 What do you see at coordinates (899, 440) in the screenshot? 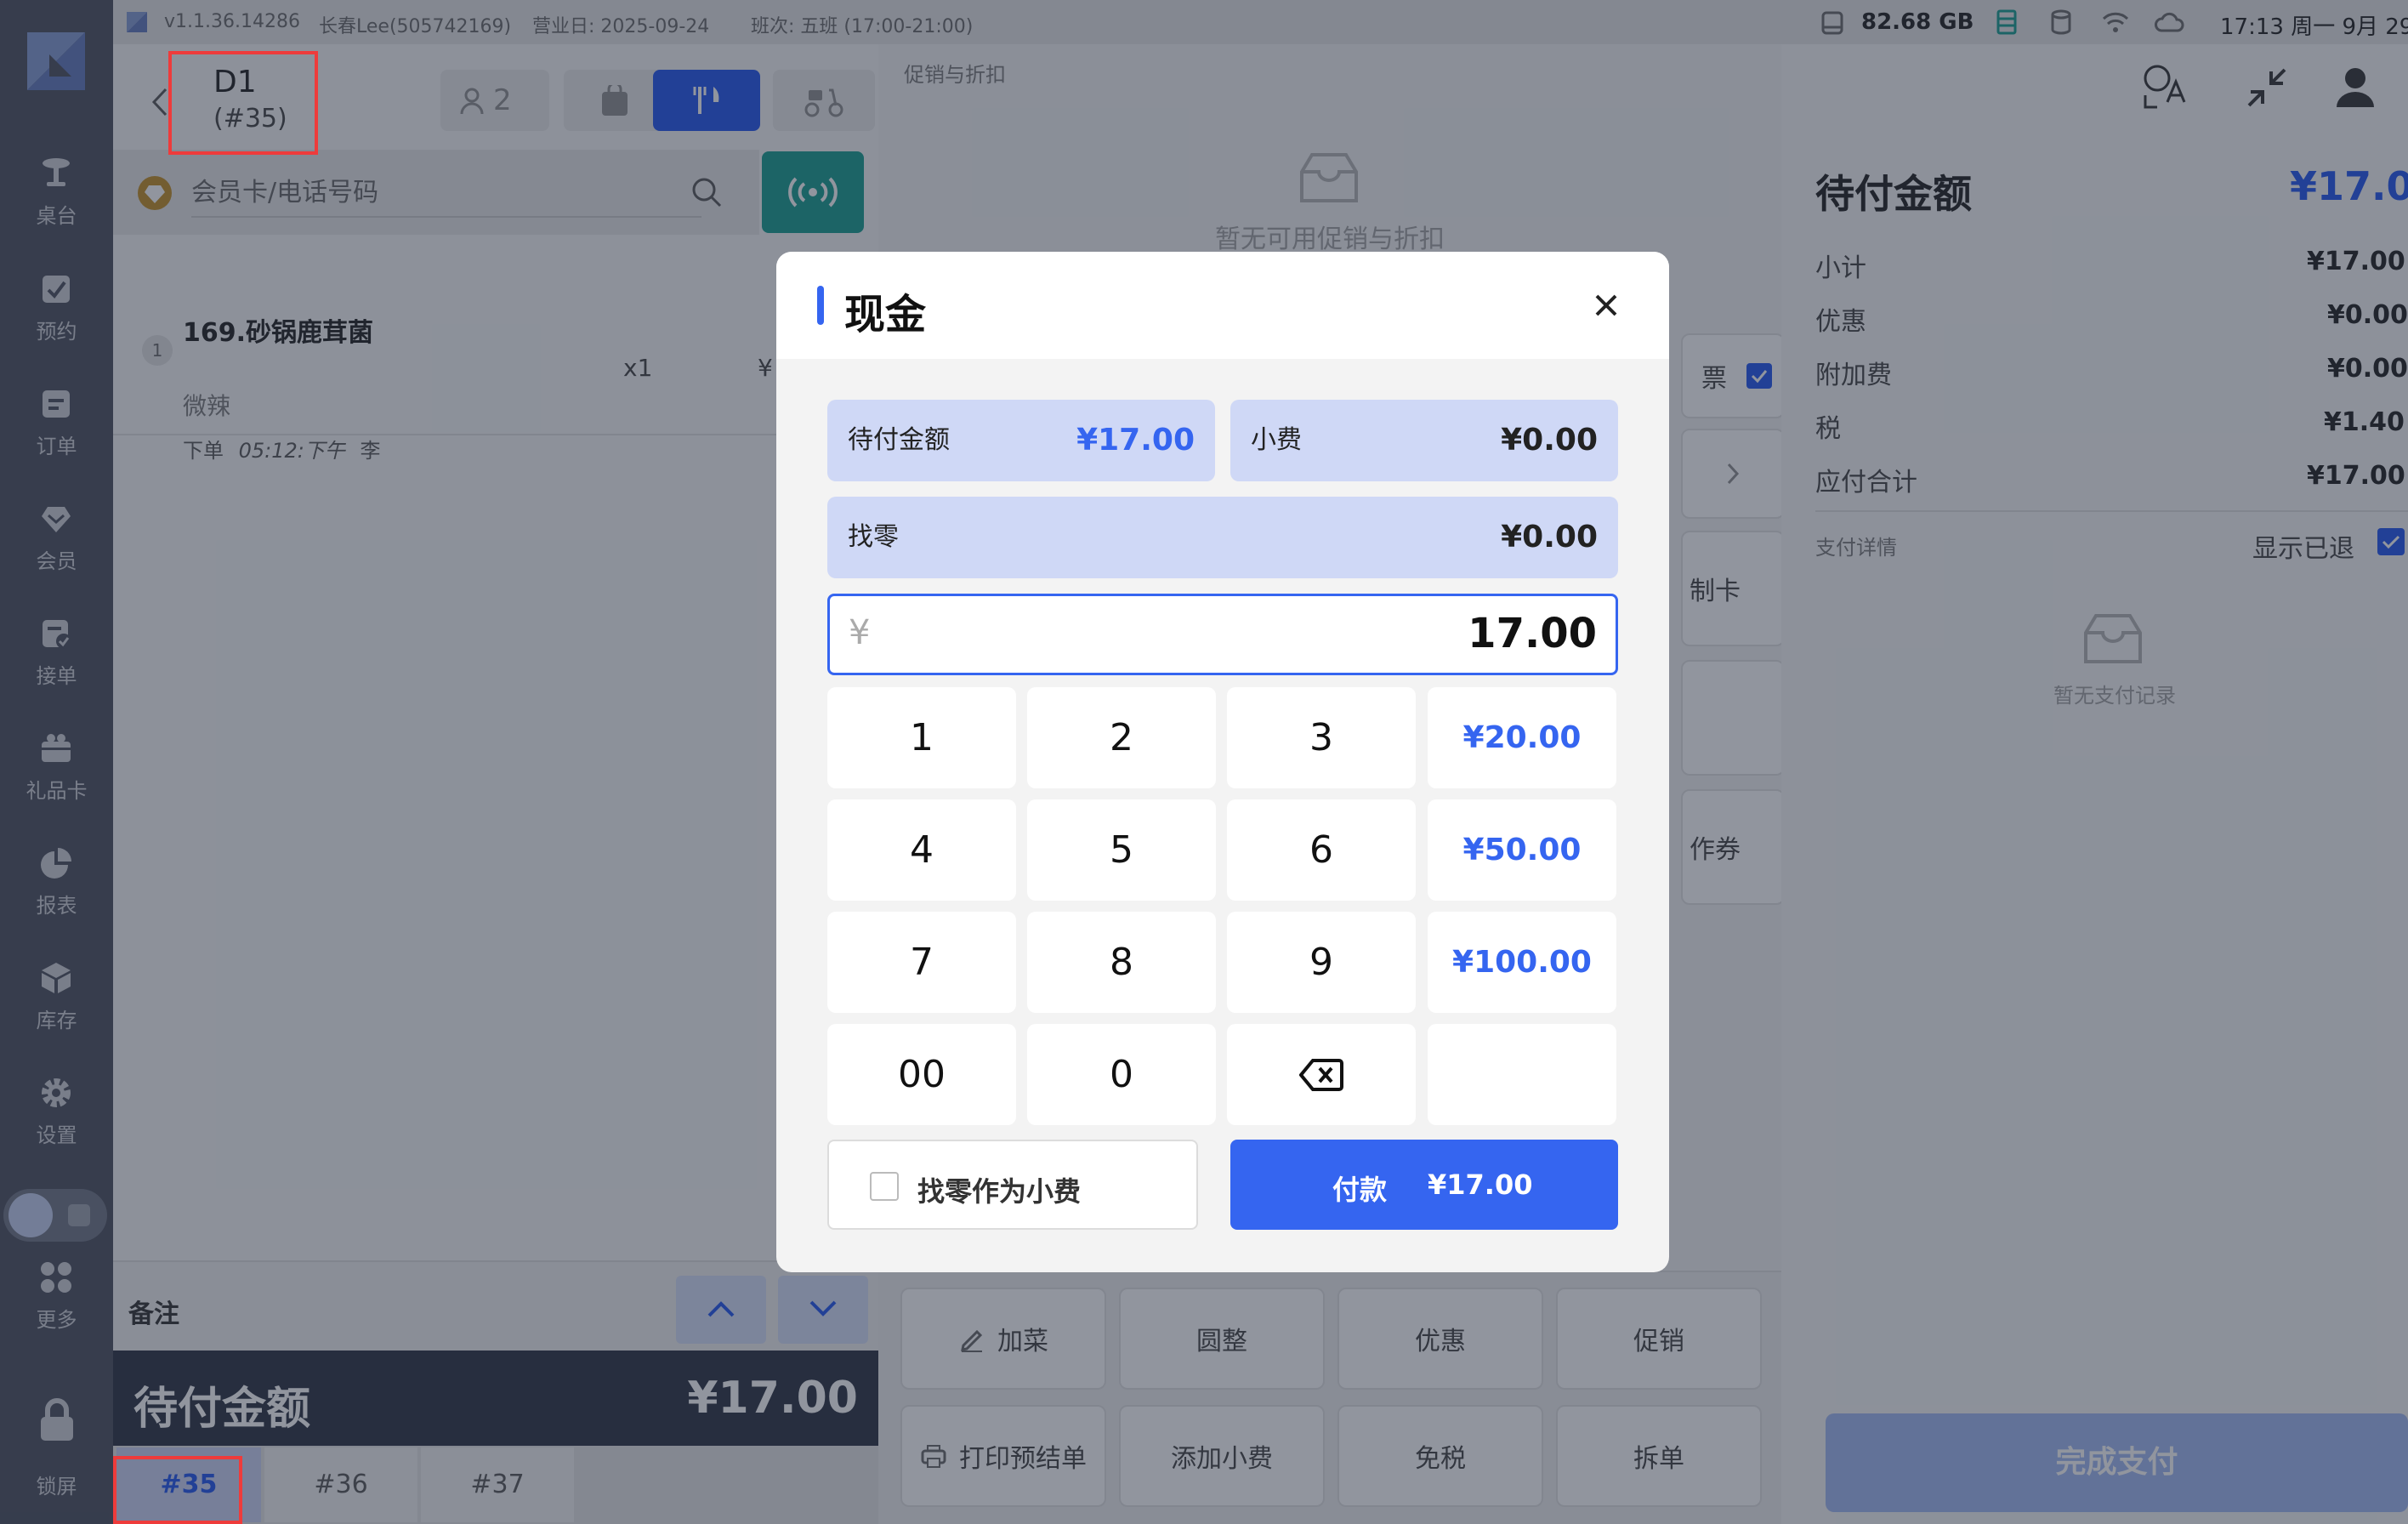
I see `modal-due-label: 待付金额` at bounding box center [899, 440].